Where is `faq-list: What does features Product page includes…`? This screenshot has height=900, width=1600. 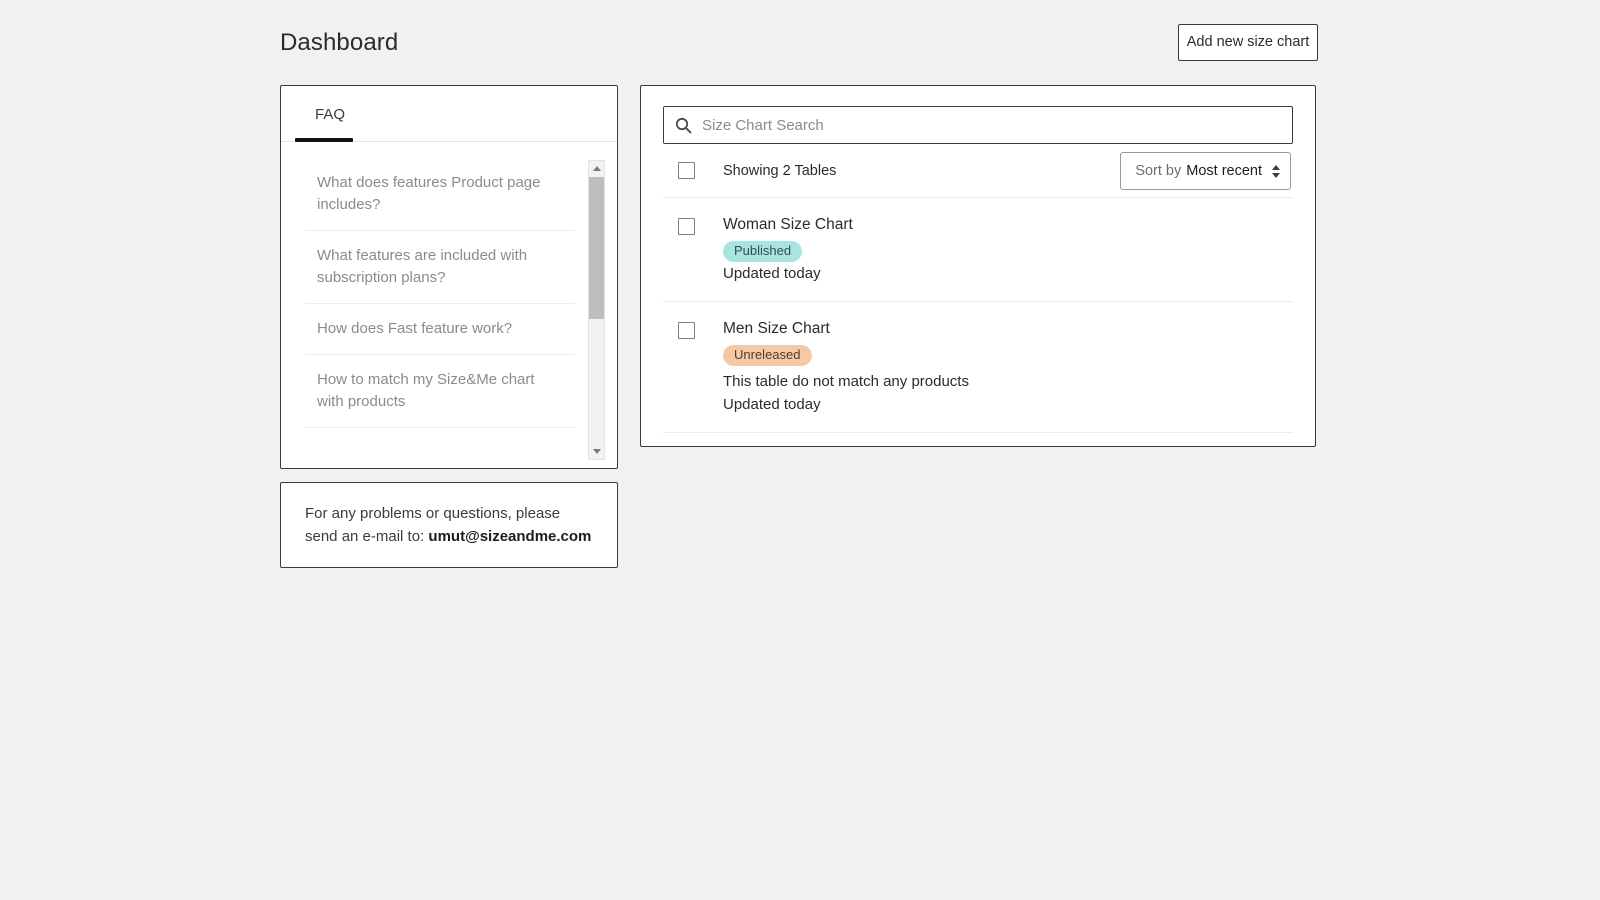 faq-list: What does features Product page includes… is located at coordinates (440, 310).